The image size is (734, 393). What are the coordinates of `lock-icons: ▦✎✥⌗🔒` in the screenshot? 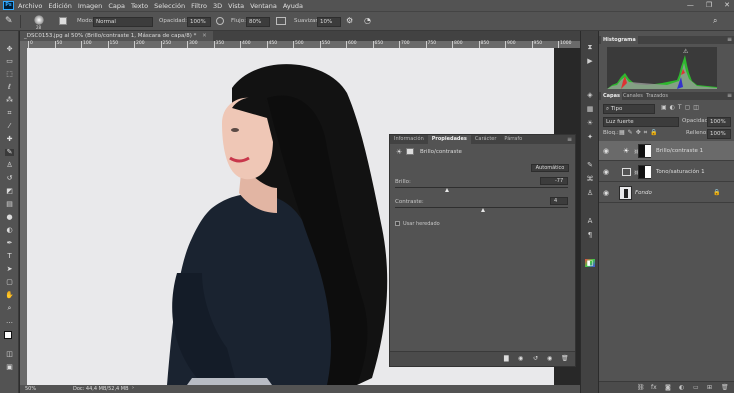 It's located at (640, 133).